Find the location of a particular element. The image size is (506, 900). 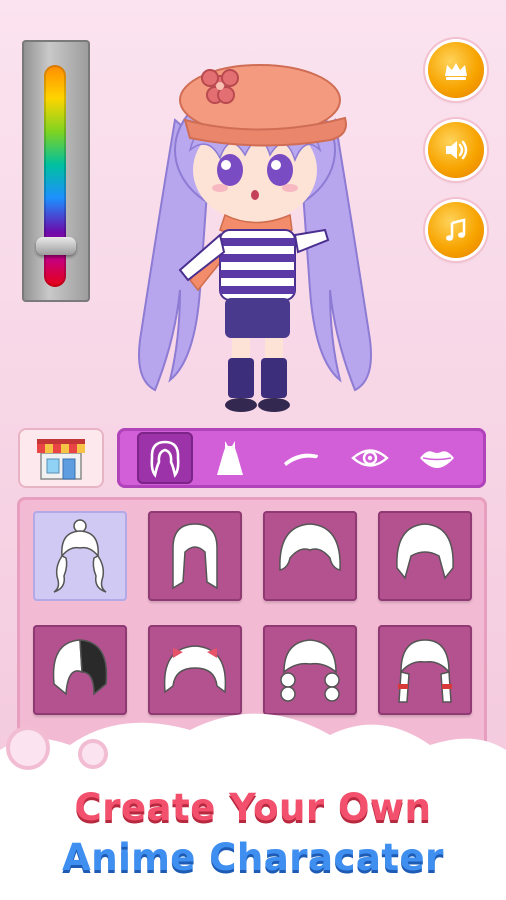

lips-icon is located at coordinates (437, 459).